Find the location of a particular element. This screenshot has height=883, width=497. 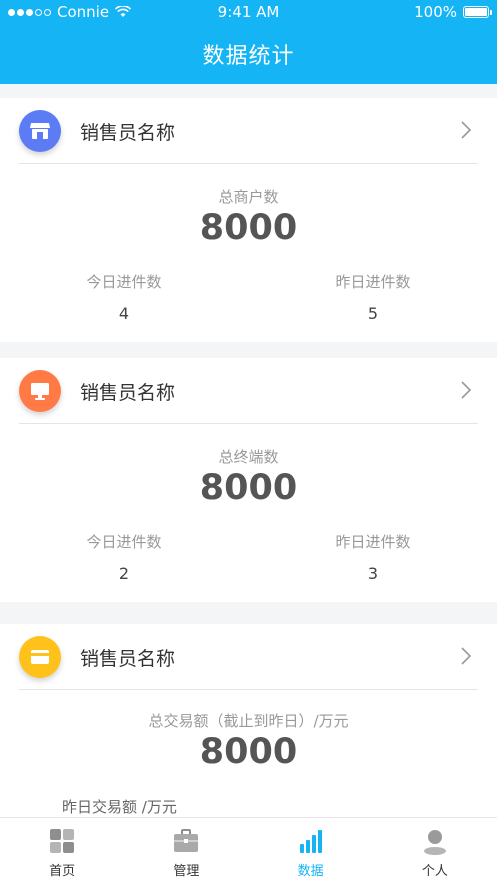

bar-chart-icon is located at coordinates (310, 841).